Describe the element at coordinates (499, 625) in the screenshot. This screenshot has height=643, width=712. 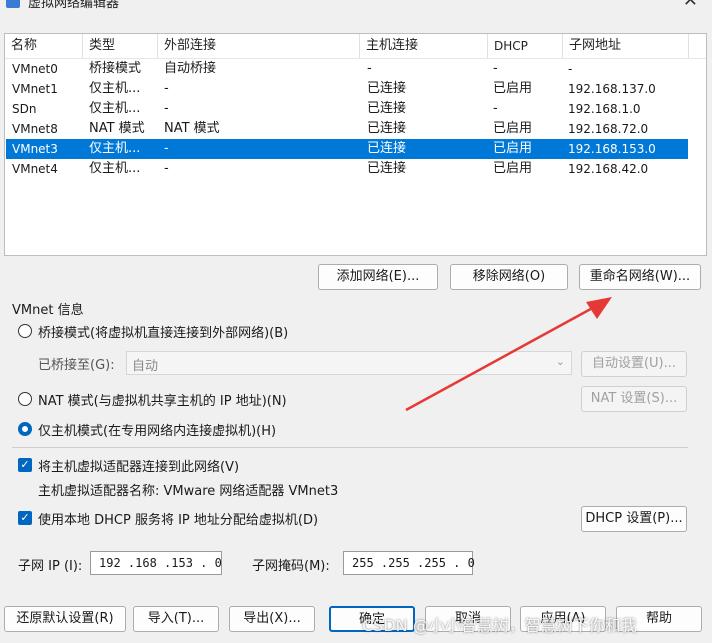
I see `watermark: CSDN @小小智慧树，智慧树下你和我` at that location.